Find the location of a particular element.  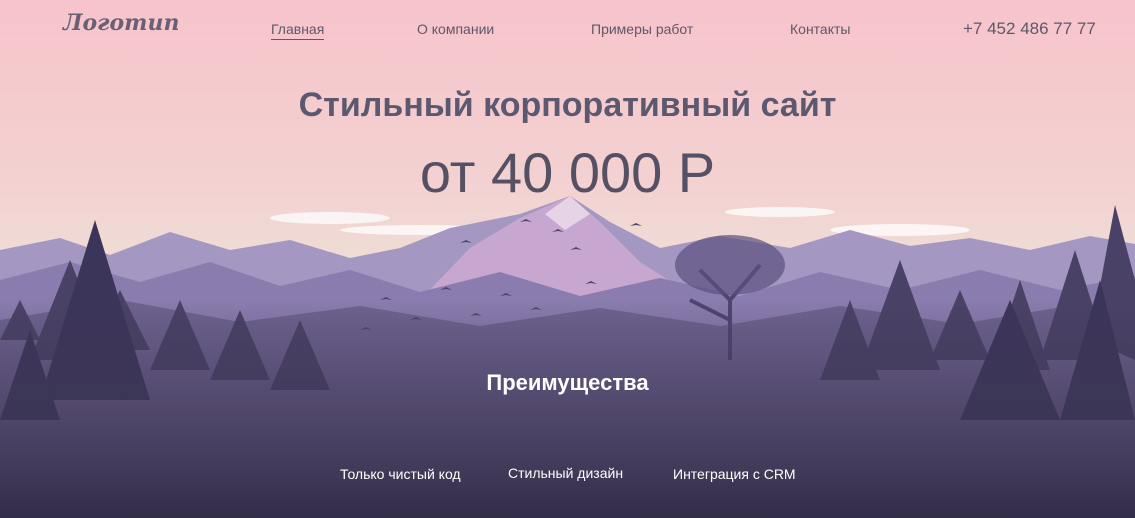

nav-link-portfolio: Примеры работ is located at coordinates (642, 29).